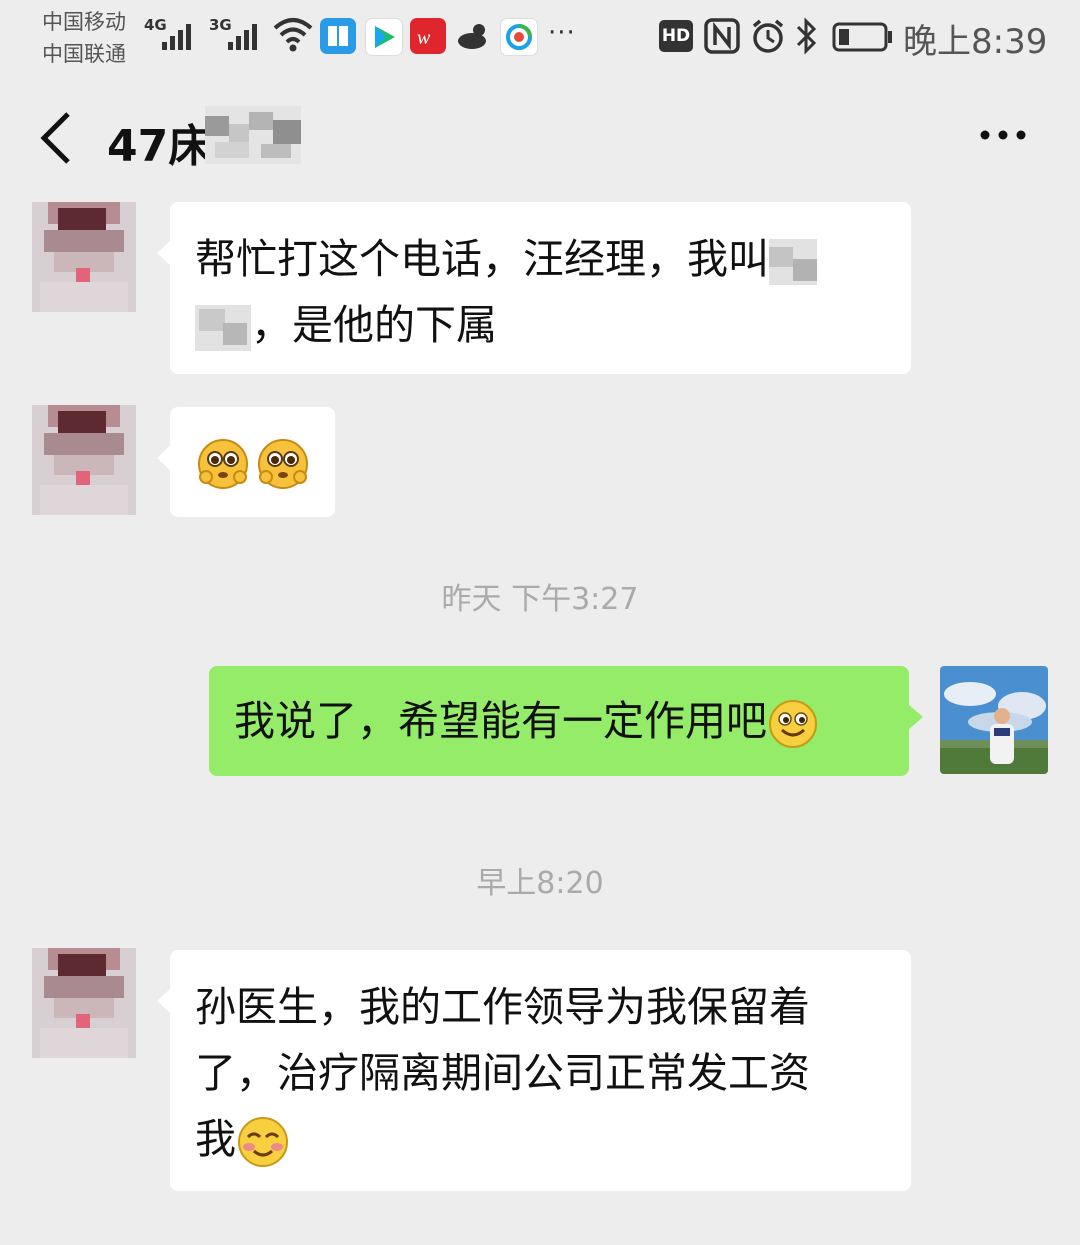 This screenshot has width=1080, height=1245. What do you see at coordinates (540, 883) in the screenshot?
I see `message-timestamp: 早上8:20` at bounding box center [540, 883].